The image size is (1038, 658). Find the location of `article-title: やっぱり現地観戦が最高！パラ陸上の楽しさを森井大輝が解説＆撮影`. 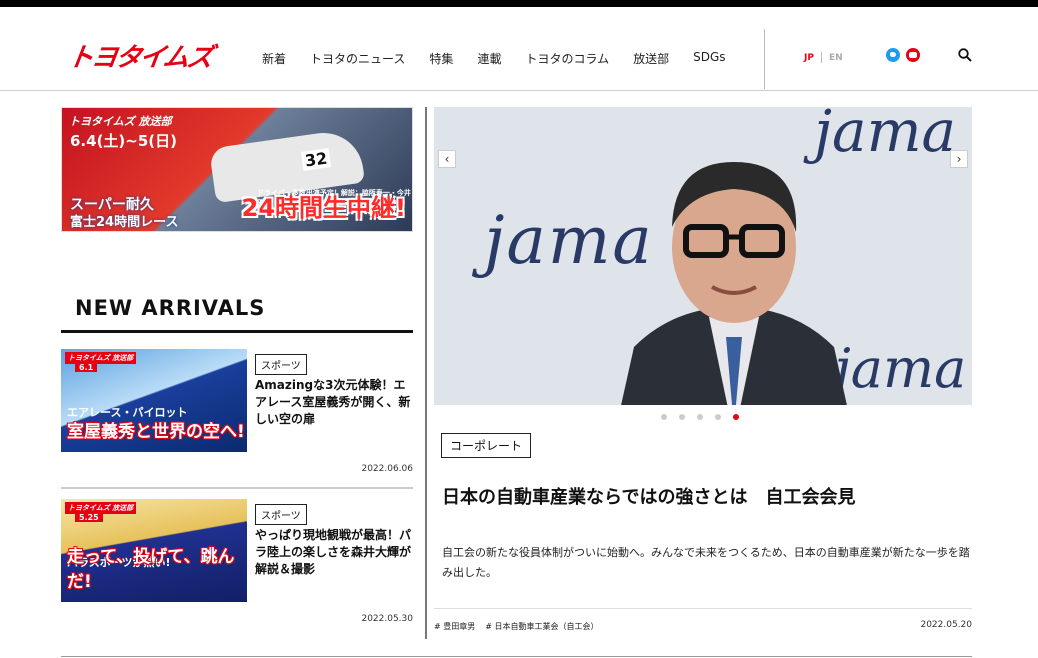

article-title: やっぱり現地観戦が最高！パラ陸上の楽しさを森井大輝が解説＆撮影 is located at coordinates (334, 552).